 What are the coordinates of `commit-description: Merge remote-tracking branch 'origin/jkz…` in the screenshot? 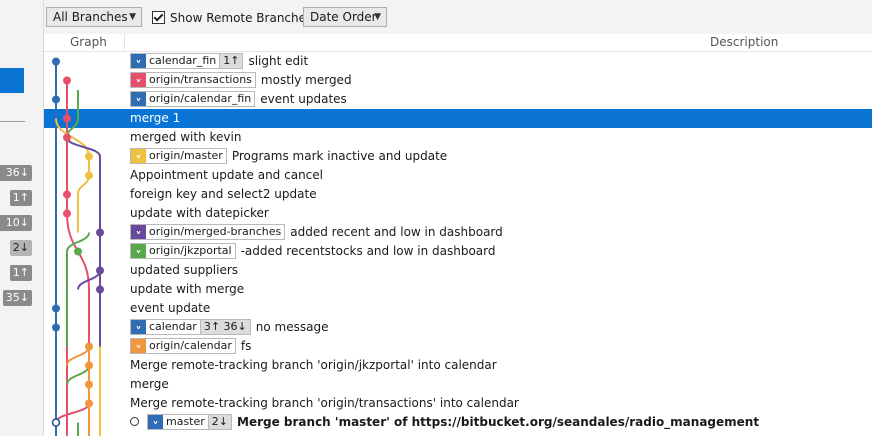 It's located at (313, 365).